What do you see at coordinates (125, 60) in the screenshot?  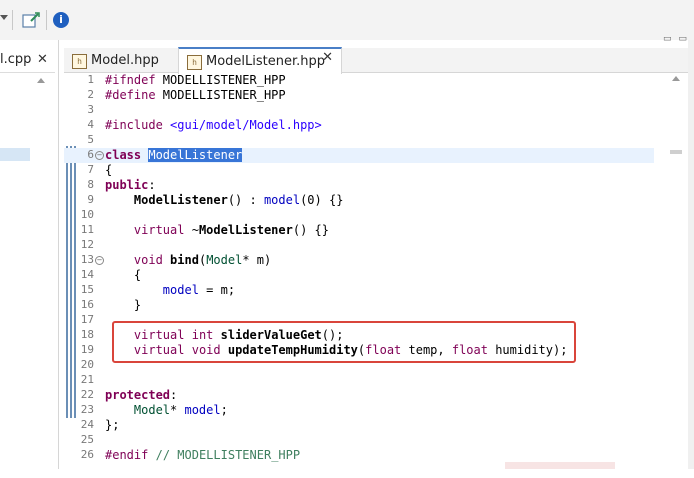 I see `tab-label: Model.hpp` at bounding box center [125, 60].